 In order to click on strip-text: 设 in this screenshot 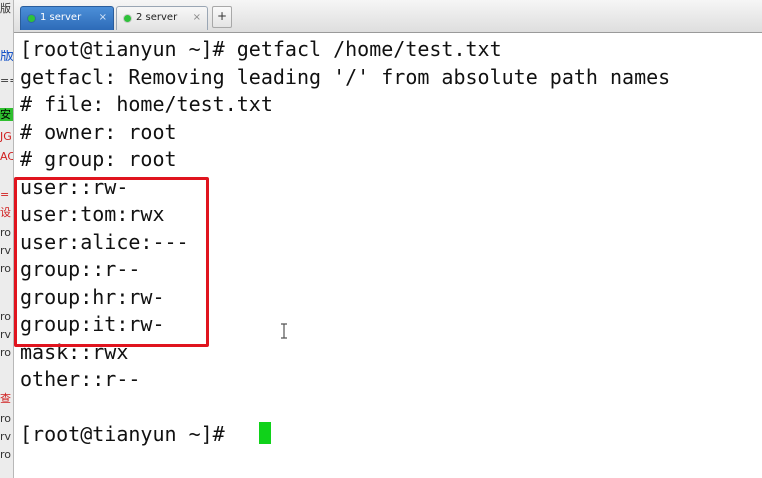, I will do `click(5, 212)`.